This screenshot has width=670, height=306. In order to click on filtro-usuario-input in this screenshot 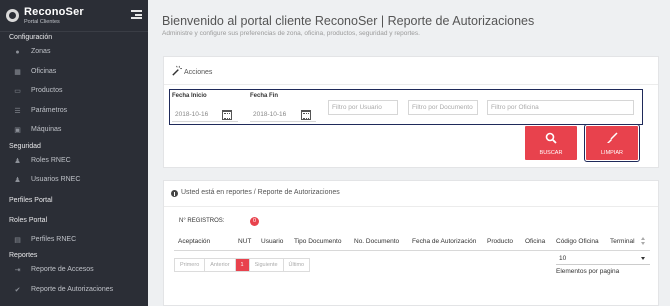, I will do `click(363, 107)`.